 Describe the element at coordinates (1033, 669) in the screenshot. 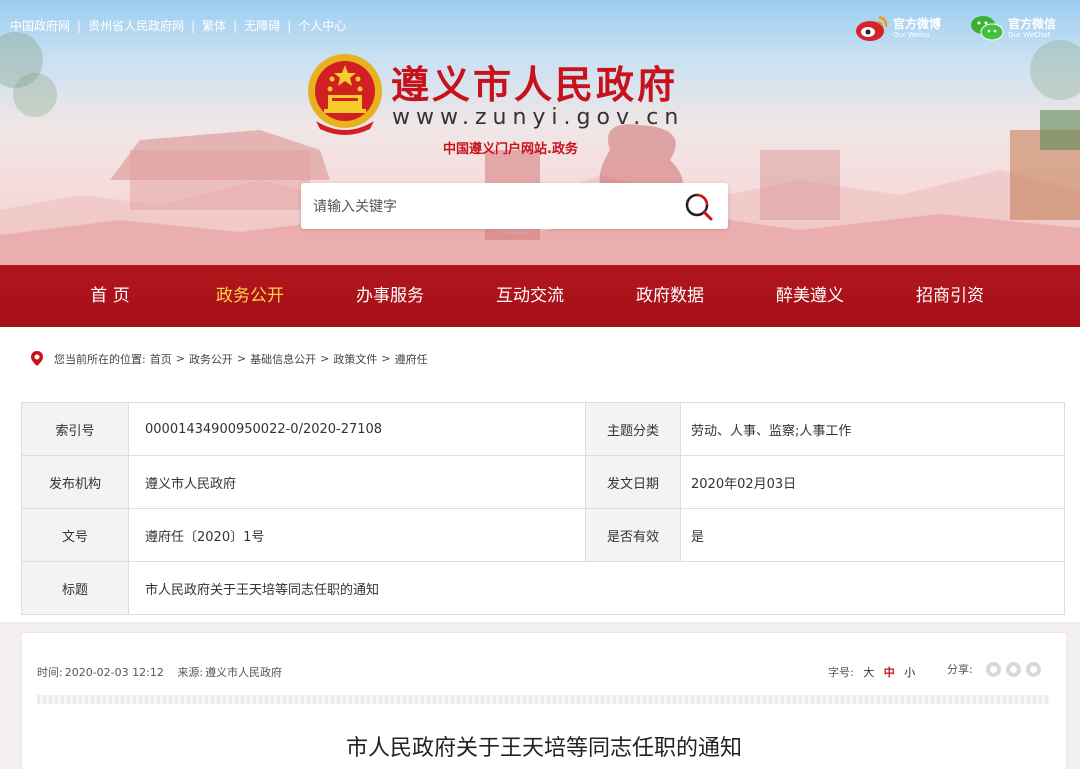

I see `share-qzone-icon` at that location.